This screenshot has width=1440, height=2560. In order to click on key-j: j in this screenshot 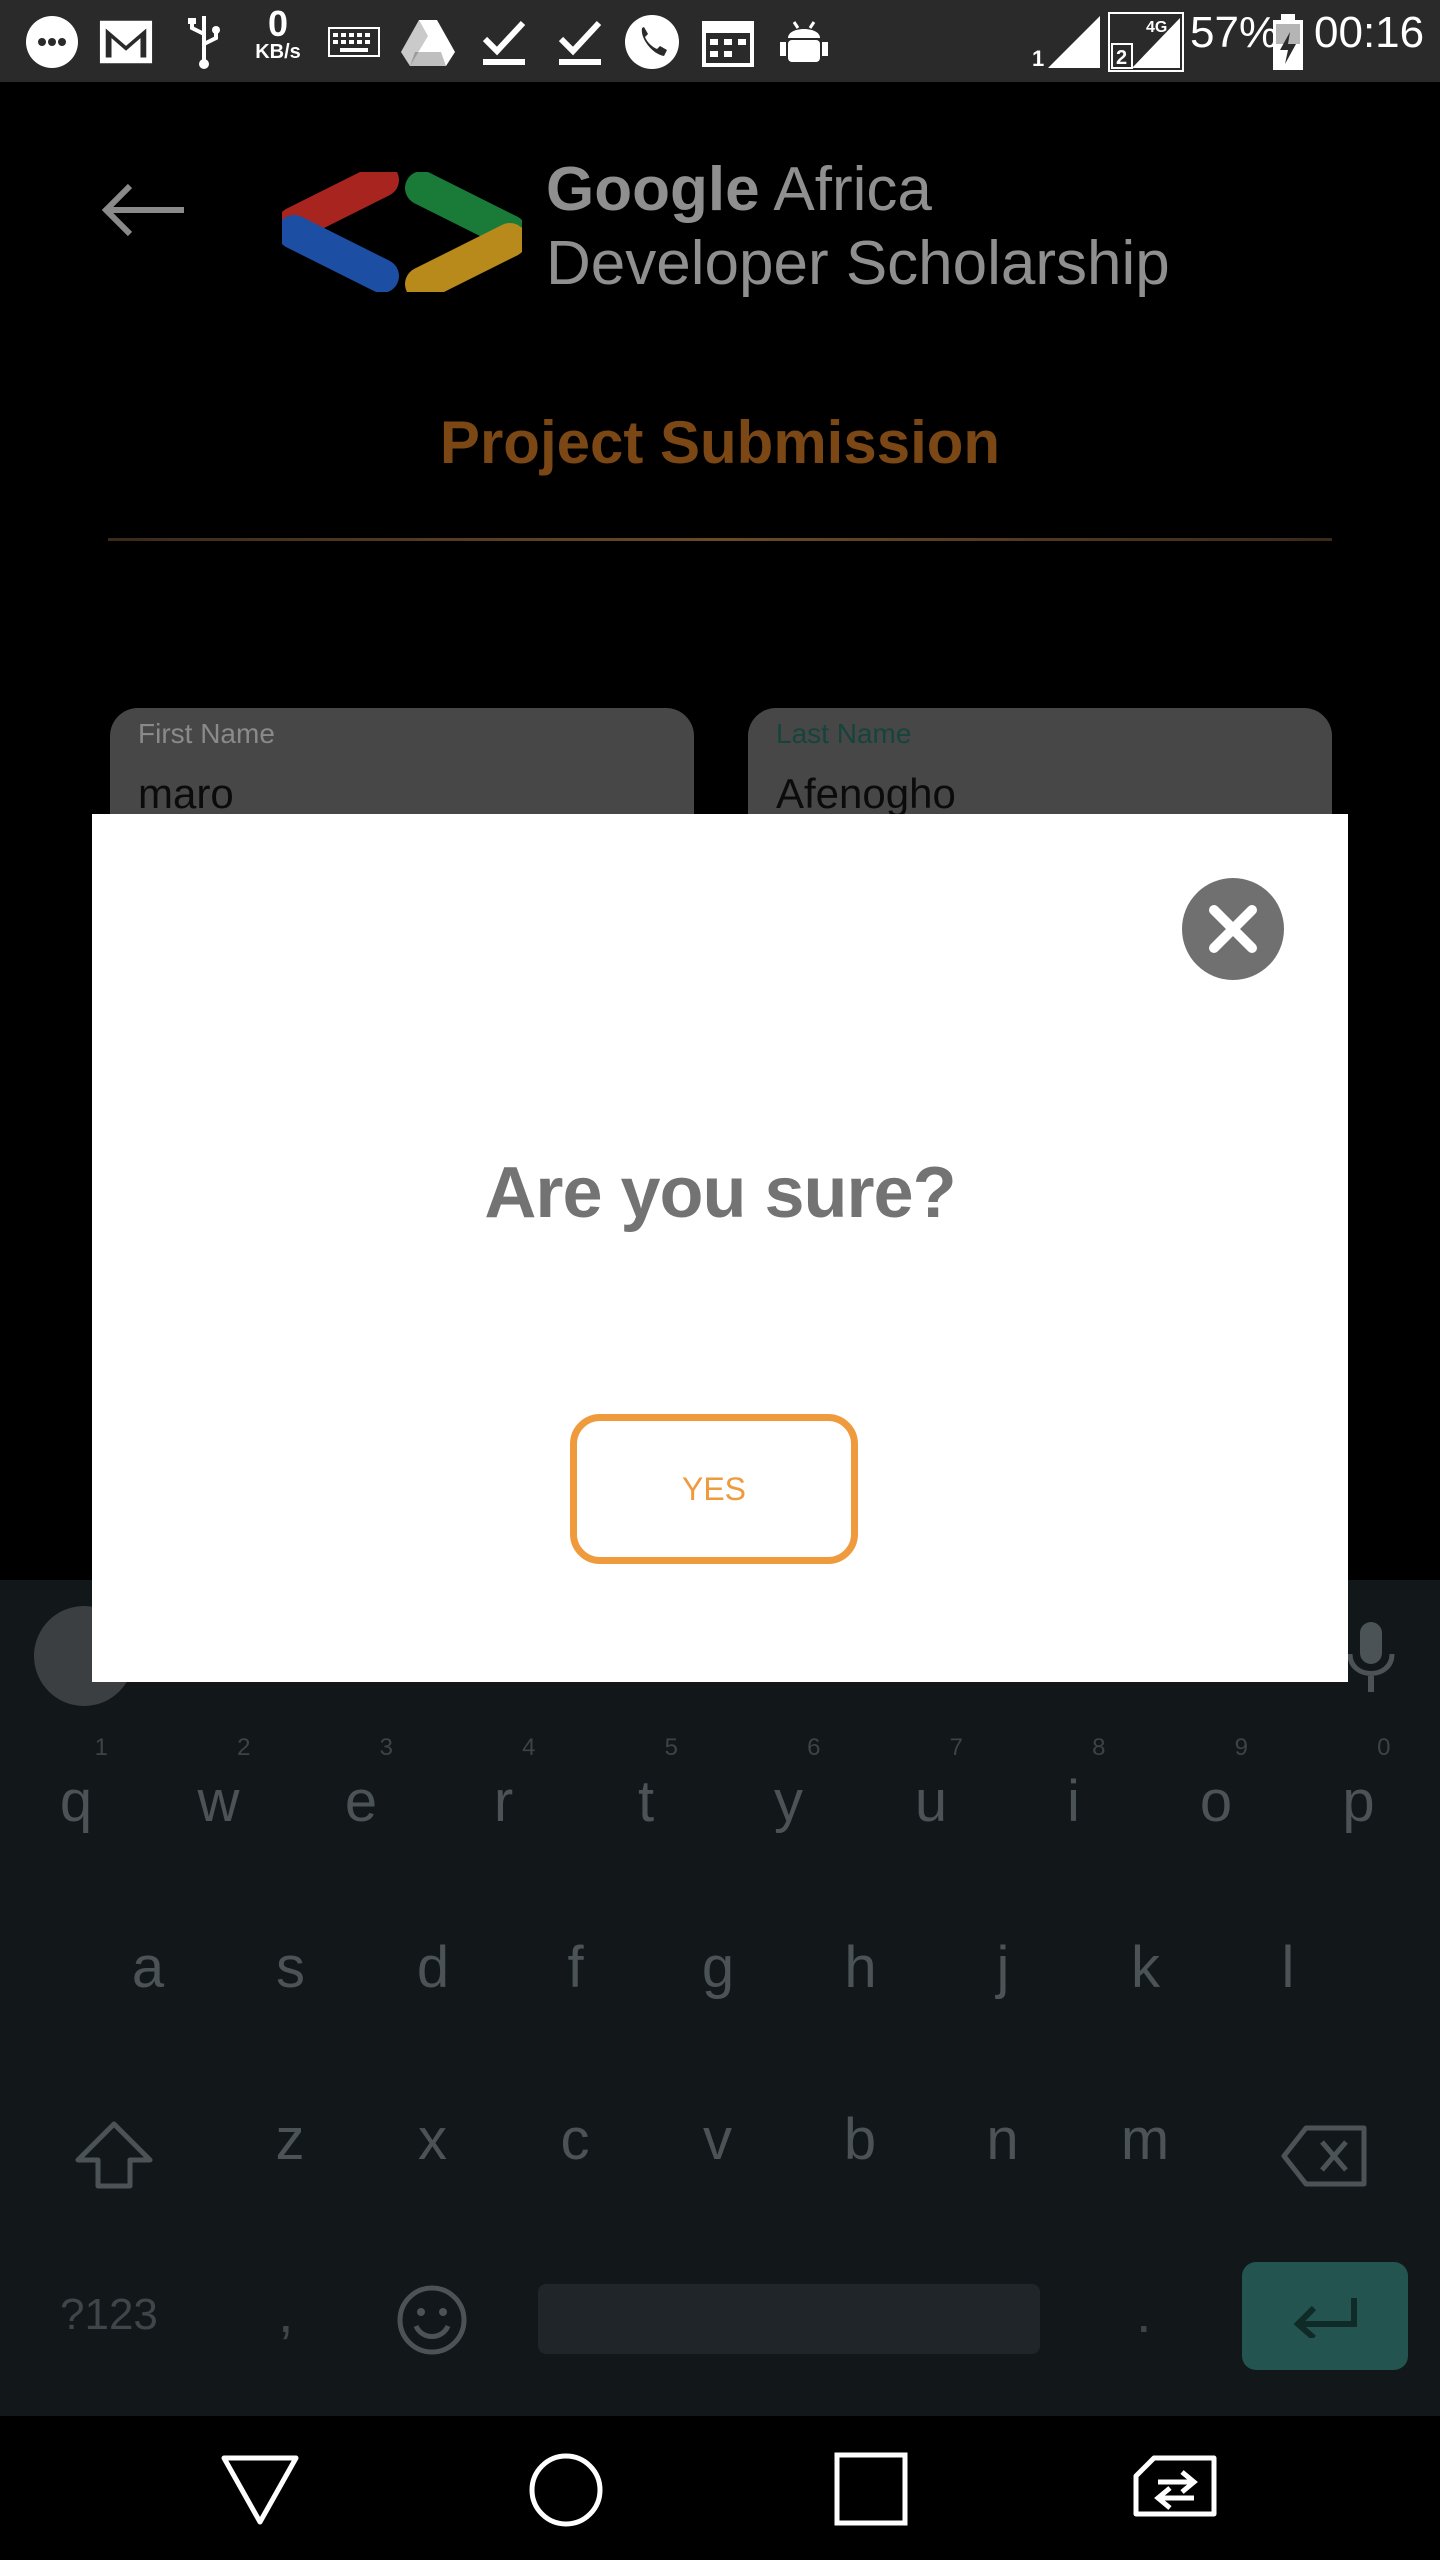, I will do `click(1003, 1967)`.